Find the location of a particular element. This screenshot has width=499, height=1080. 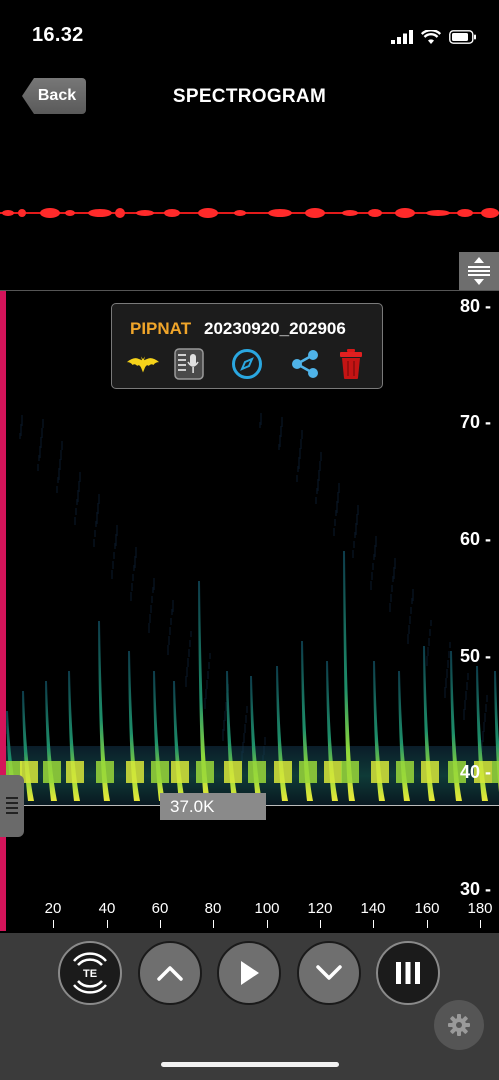

home-indicator is located at coordinates (250, 1064).